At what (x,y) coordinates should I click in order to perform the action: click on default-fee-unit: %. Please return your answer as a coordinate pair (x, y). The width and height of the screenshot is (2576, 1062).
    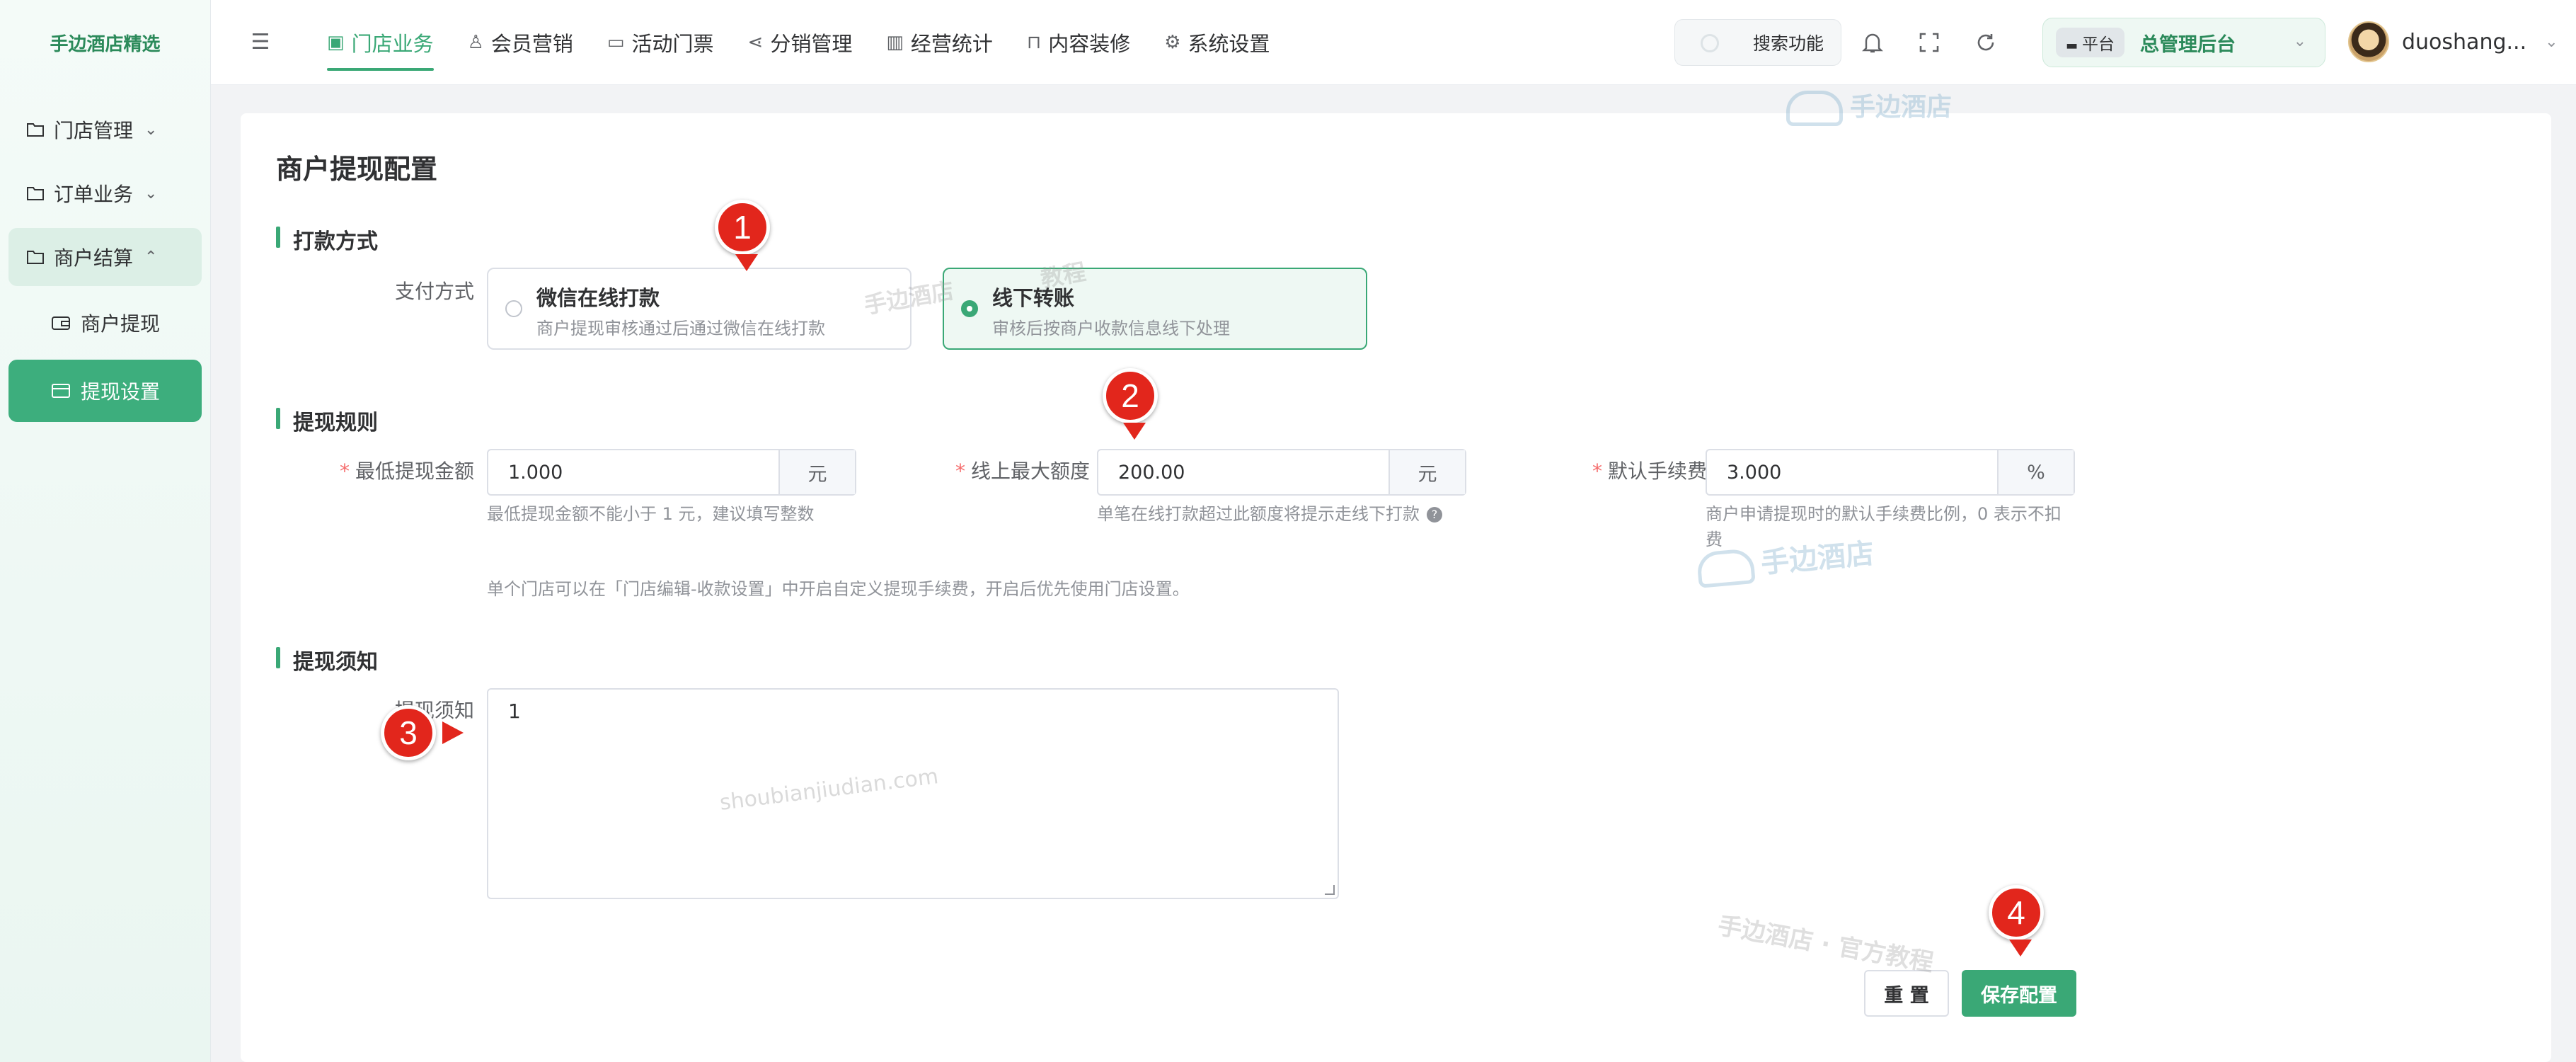
    Looking at the image, I should click on (2035, 472).